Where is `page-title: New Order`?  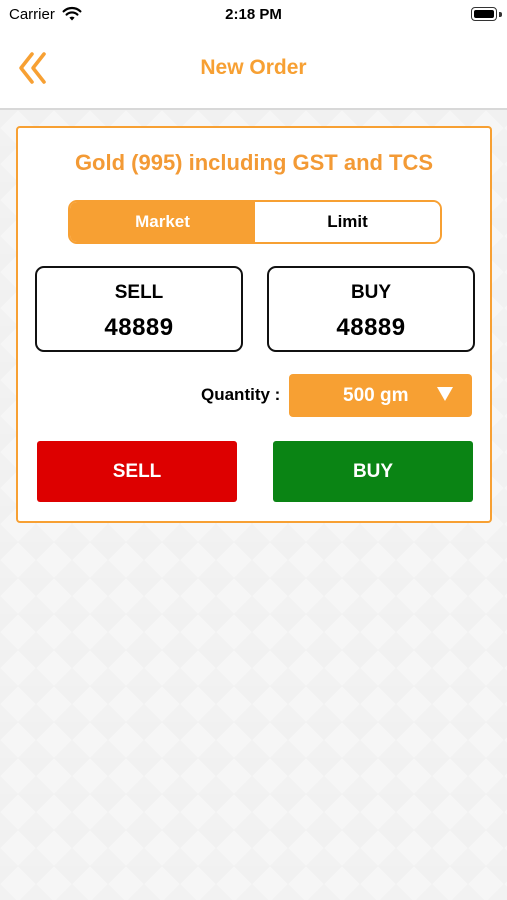 page-title: New Order is located at coordinates (253, 67).